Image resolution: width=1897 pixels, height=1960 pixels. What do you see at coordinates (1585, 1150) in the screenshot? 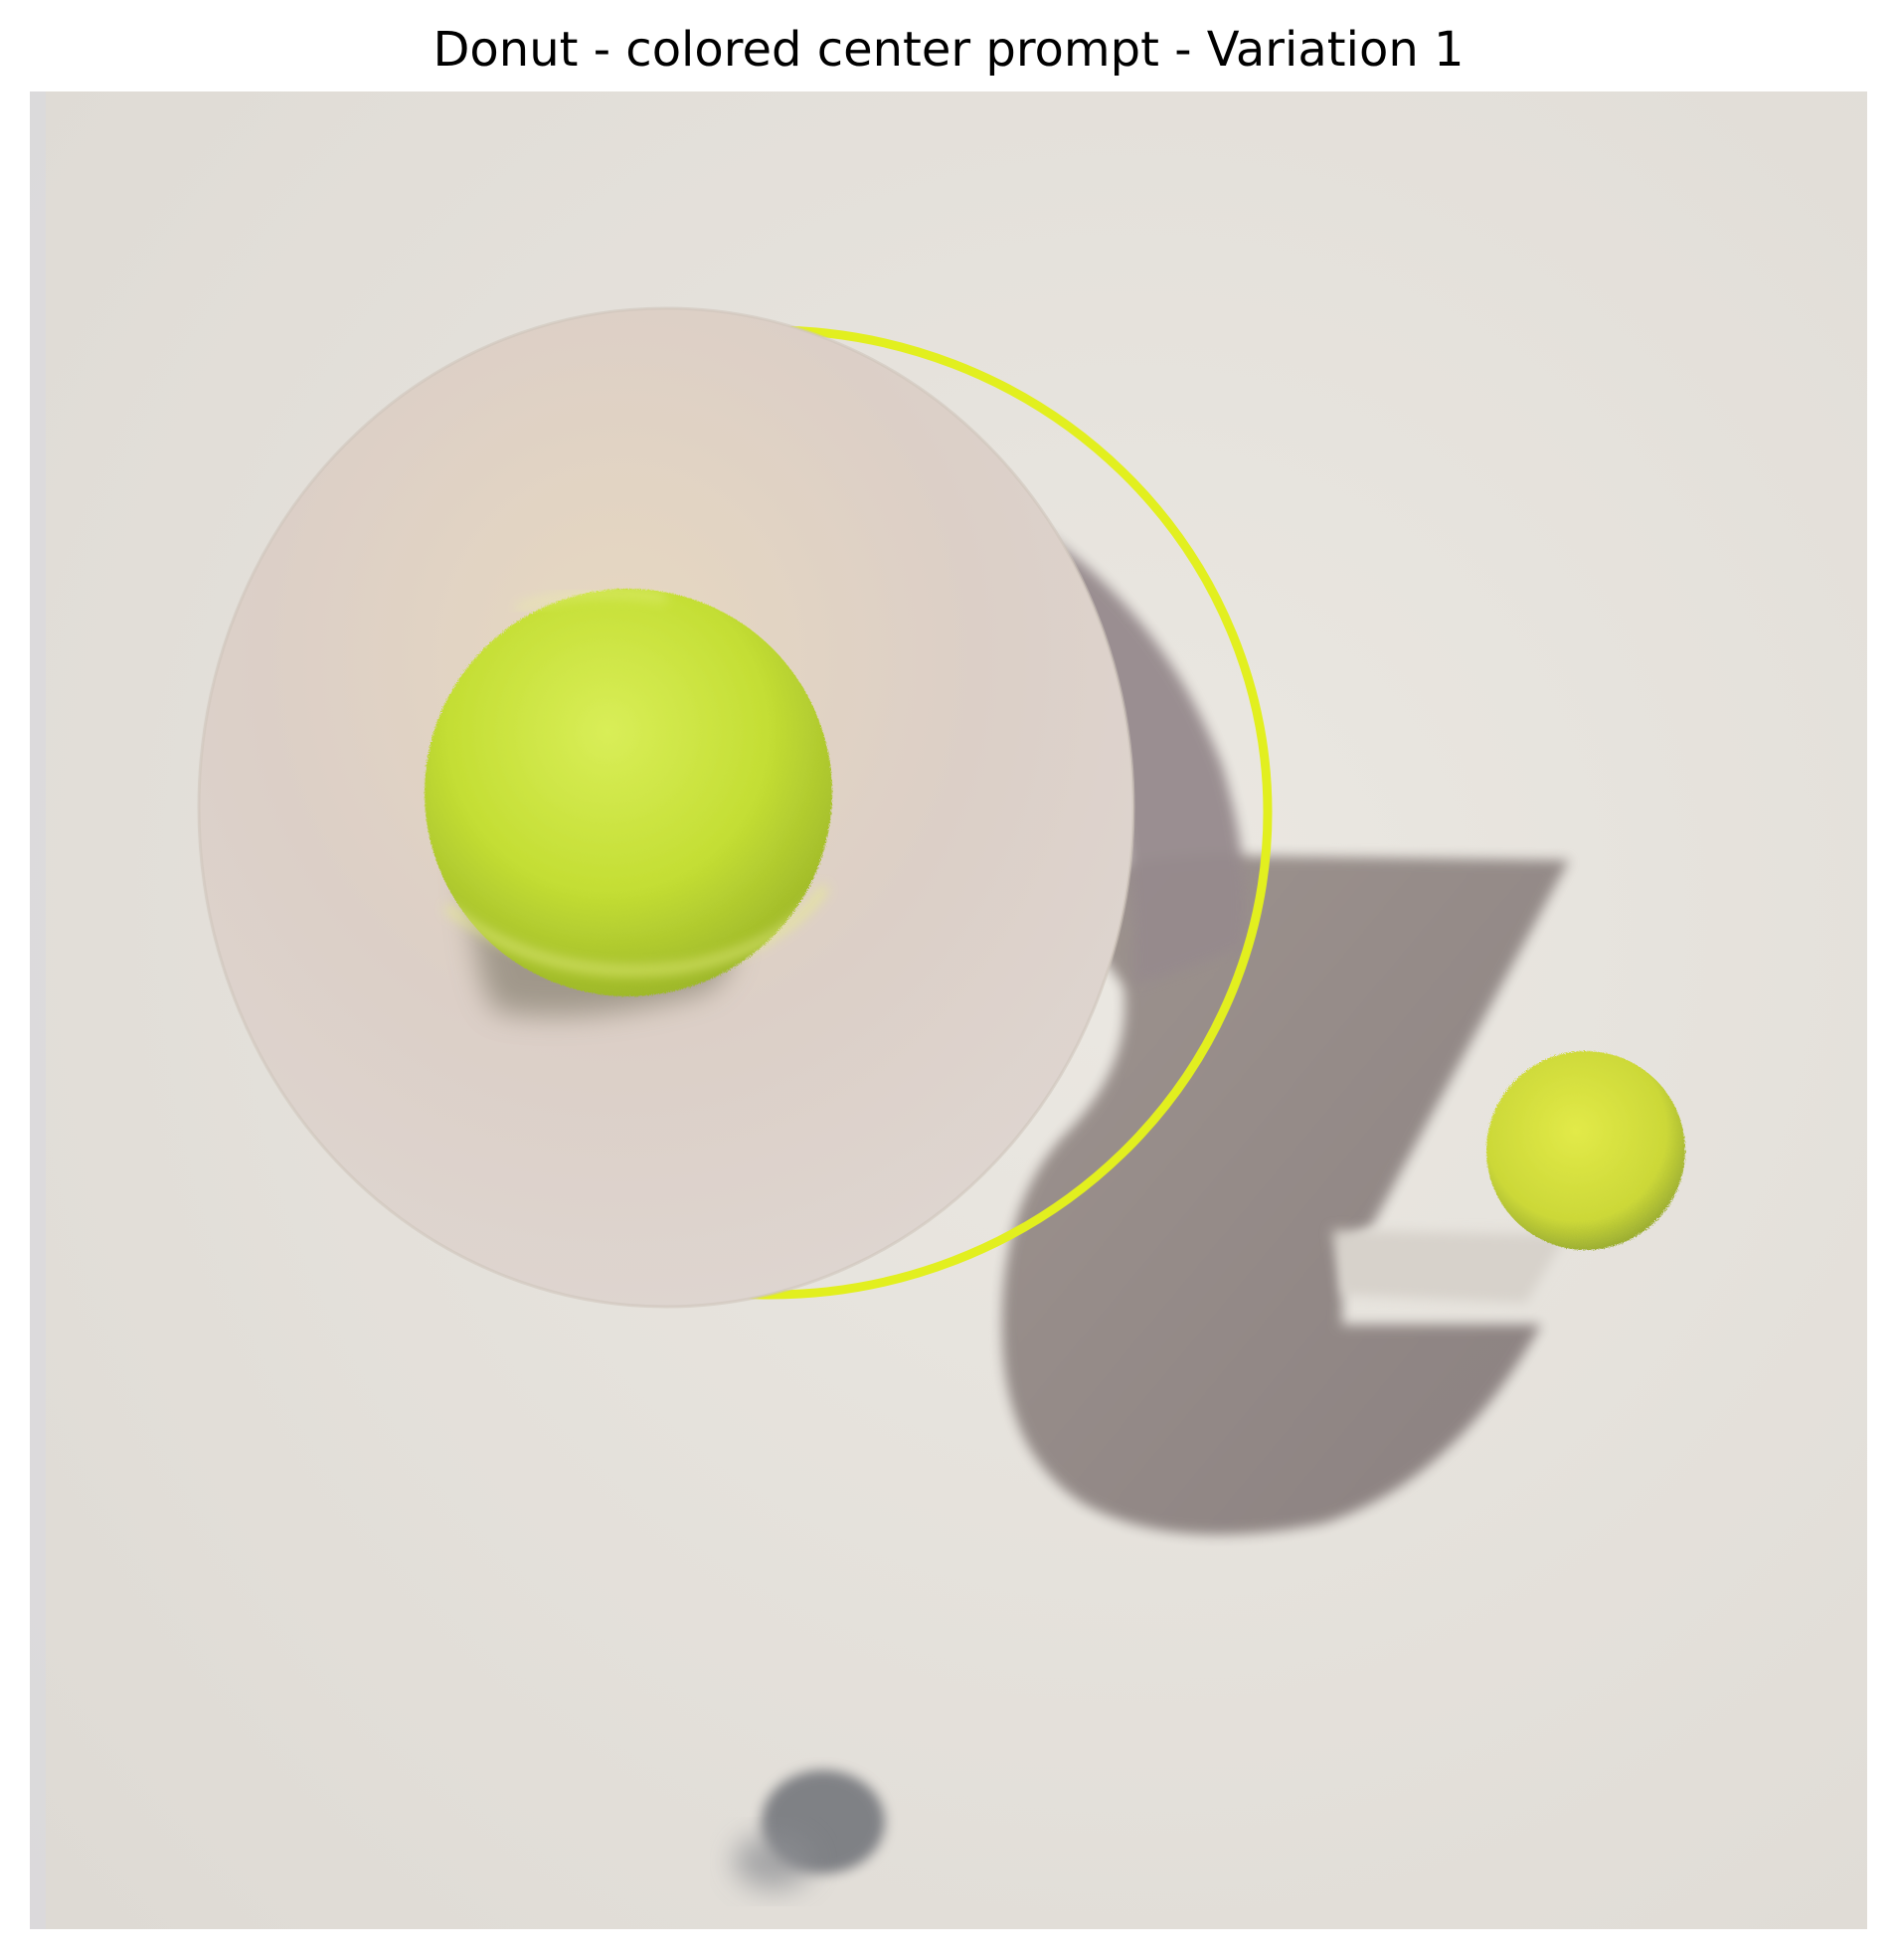
I see `small-tennis-ball` at bounding box center [1585, 1150].